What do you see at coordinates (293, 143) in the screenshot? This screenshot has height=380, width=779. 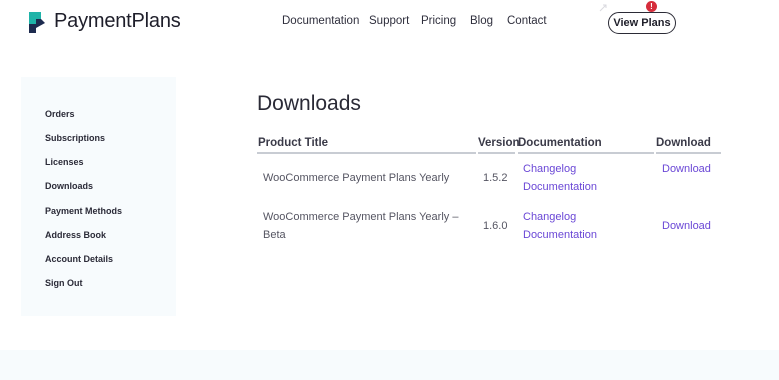 I see `column-header-product-title: Product Title` at bounding box center [293, 143].